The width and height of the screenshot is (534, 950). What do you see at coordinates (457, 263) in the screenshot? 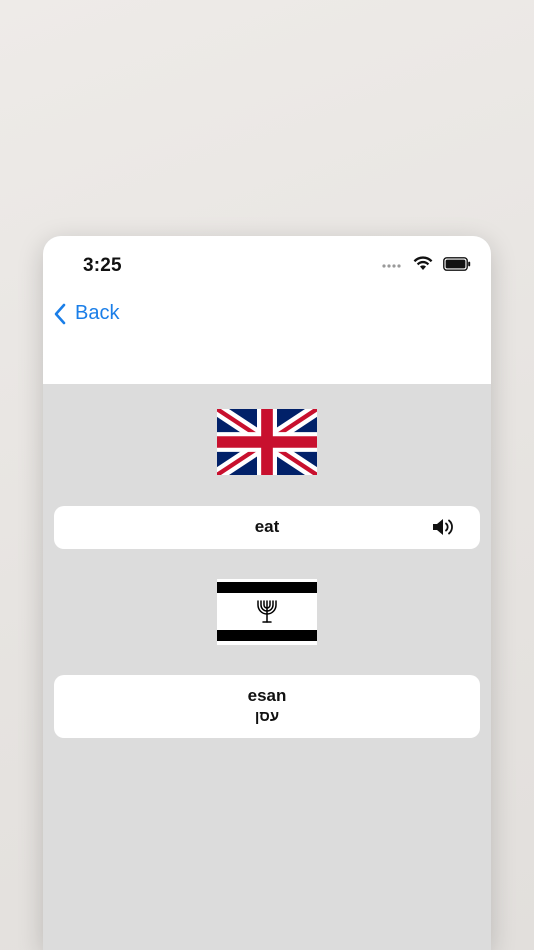
I see `battery-icon` at bounding box center [457, 263].